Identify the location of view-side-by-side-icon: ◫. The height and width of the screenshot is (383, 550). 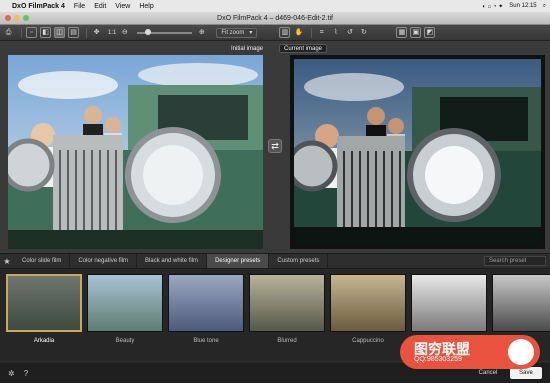
(59, 32).